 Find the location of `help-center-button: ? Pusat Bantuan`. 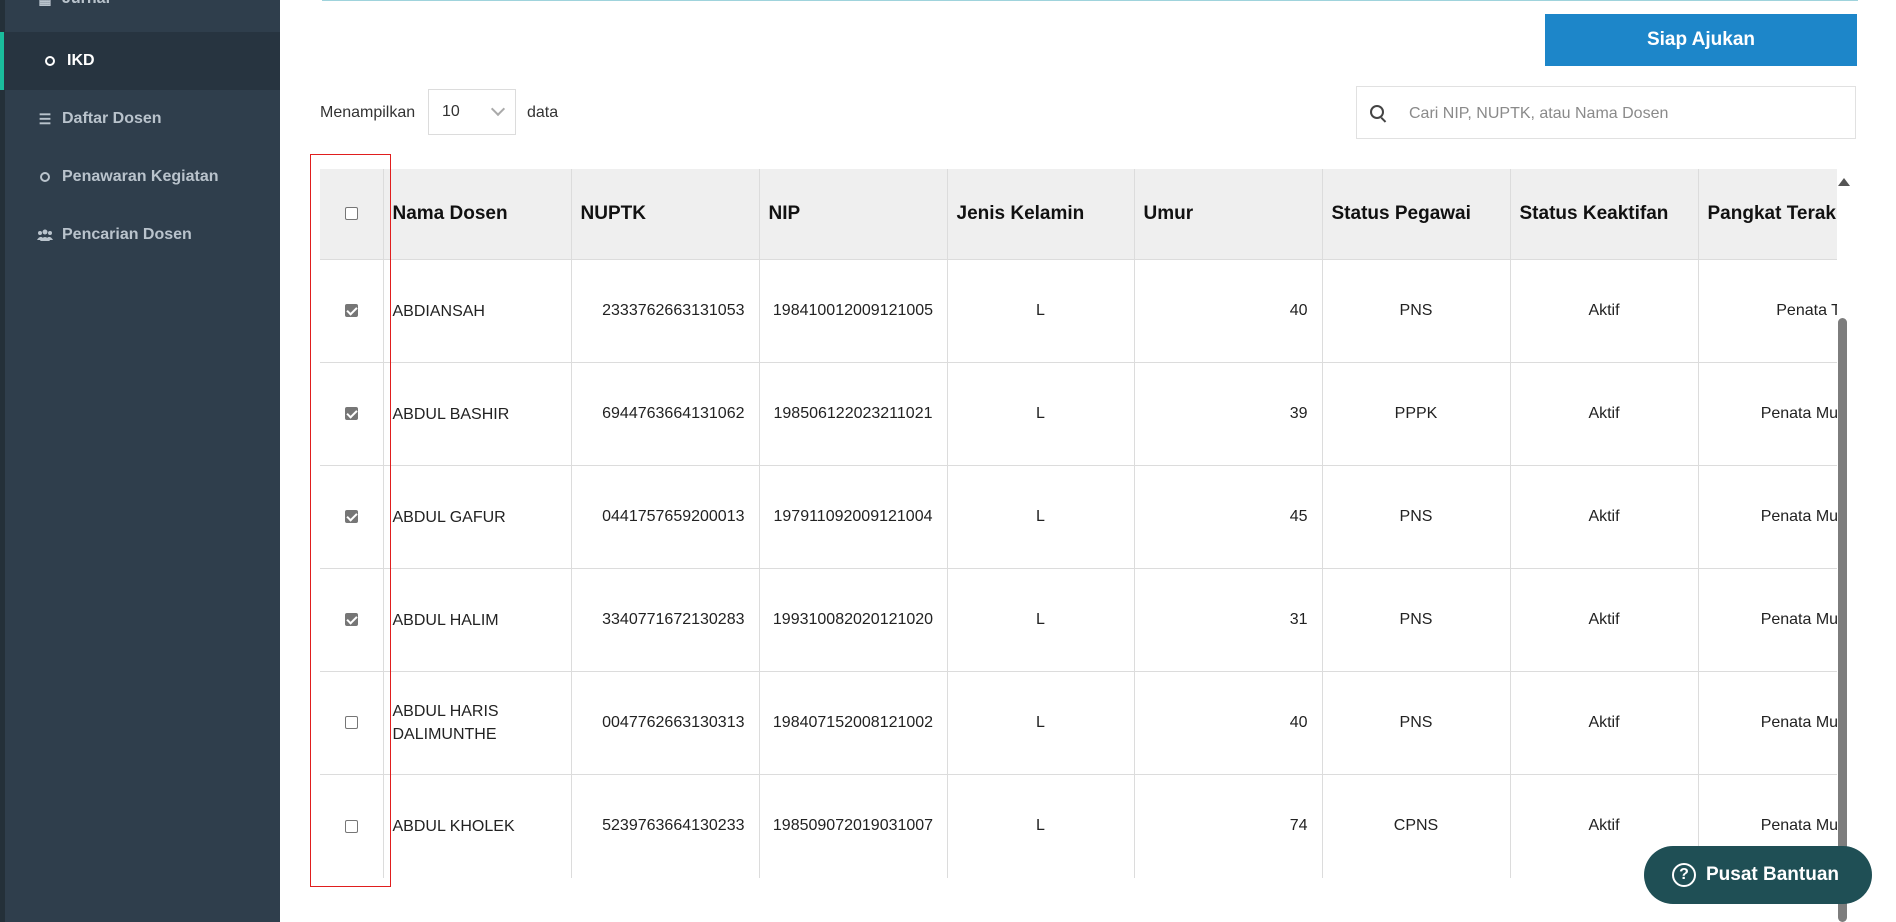

help-center-button: ? Pusat Bantuan is located at coordinates (1758, 875).